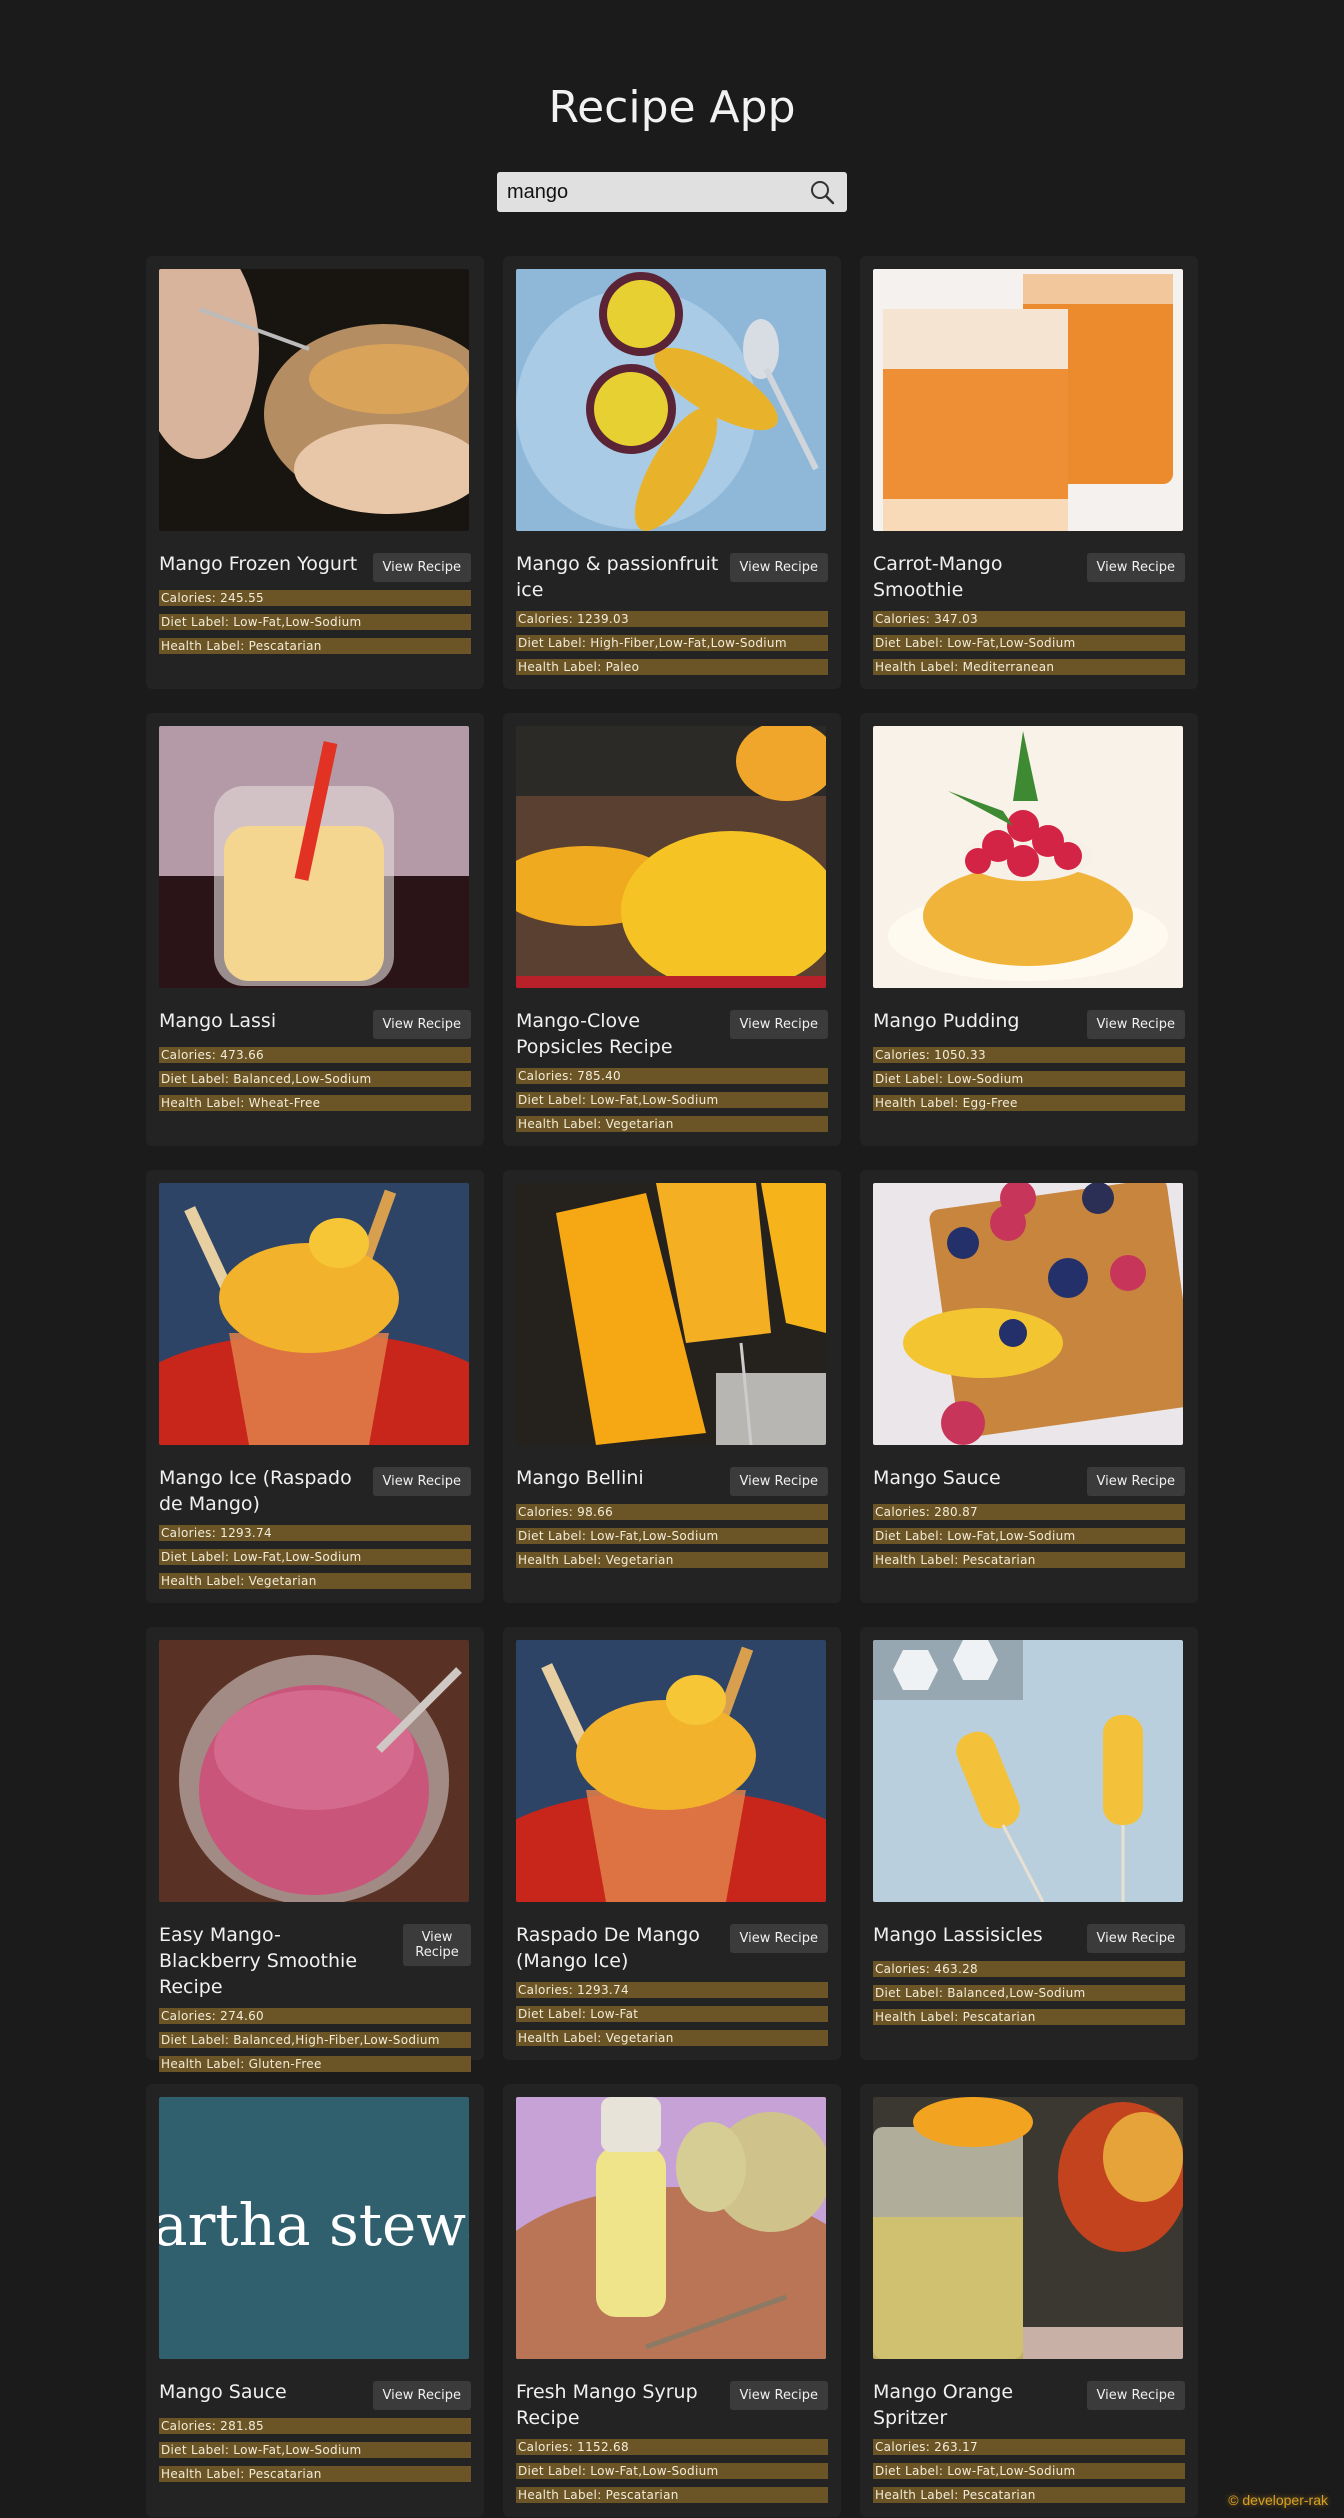  Describe the element at coordinates (315, 2426) in the screenshot. I see `calories-label: Calories: 281.85` at that location.